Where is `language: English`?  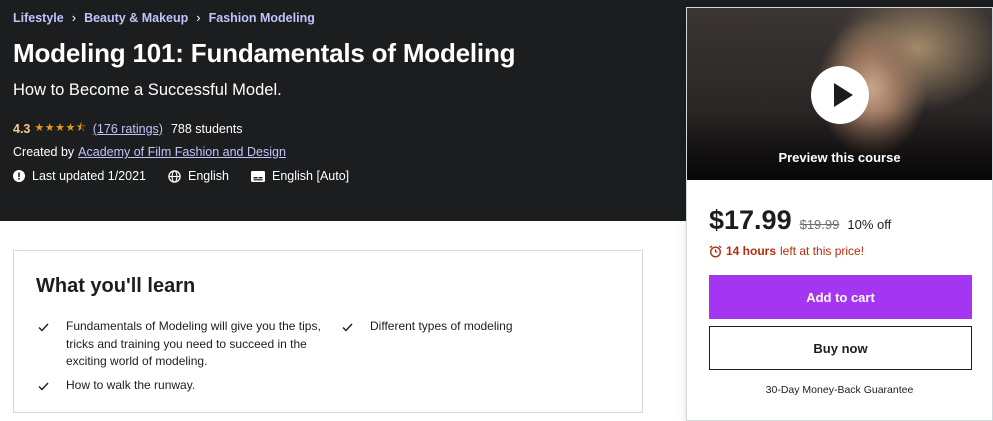 language: English is located at coordinates (198, 176).